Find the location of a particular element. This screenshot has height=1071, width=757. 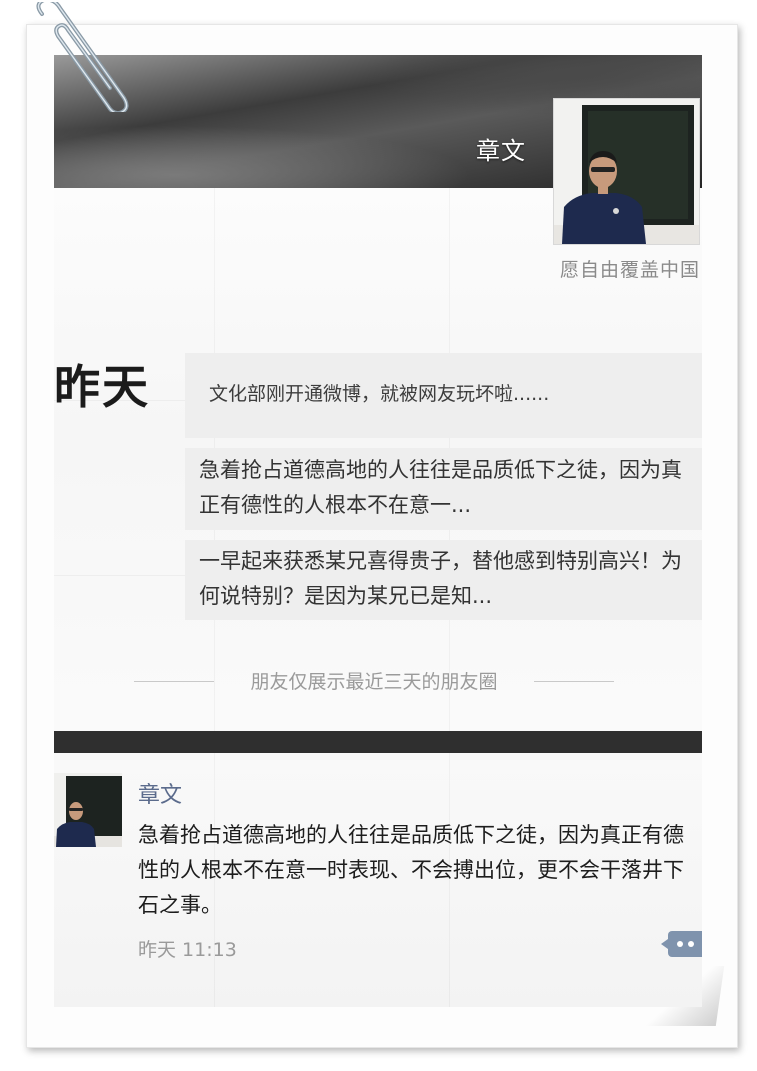

comment-icon is located at coordinates (681, 944).